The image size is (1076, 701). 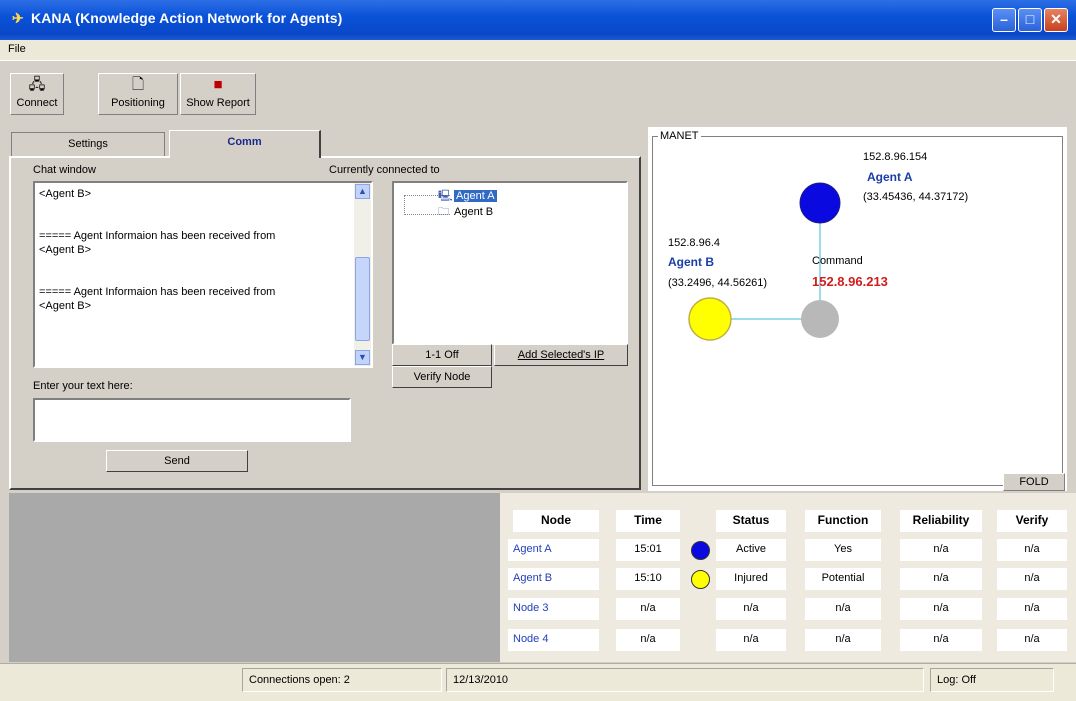 I want to click on minimize-button: –, so click(x=1004, y=20).